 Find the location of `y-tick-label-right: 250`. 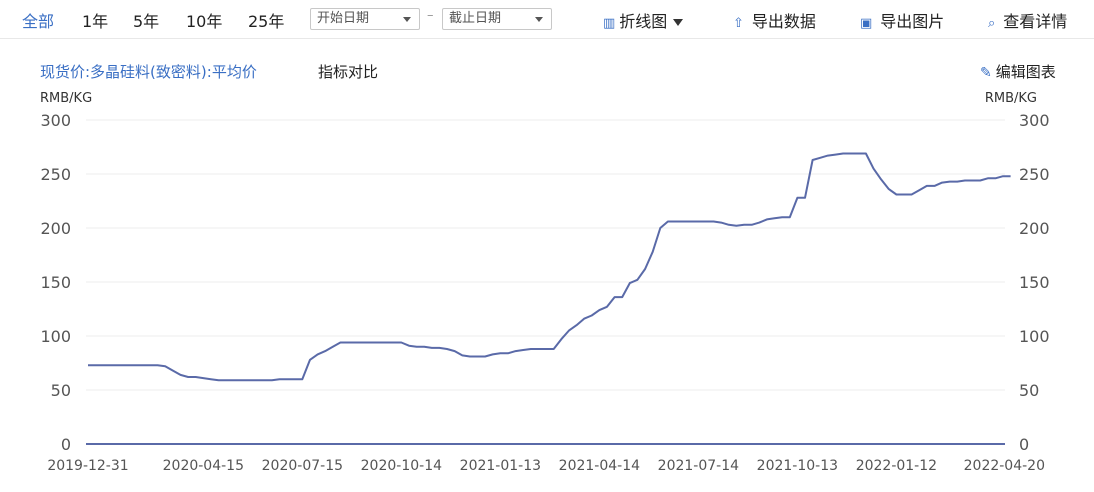

y-tick-label-right: 250 is located at coordinates (1034, 174).